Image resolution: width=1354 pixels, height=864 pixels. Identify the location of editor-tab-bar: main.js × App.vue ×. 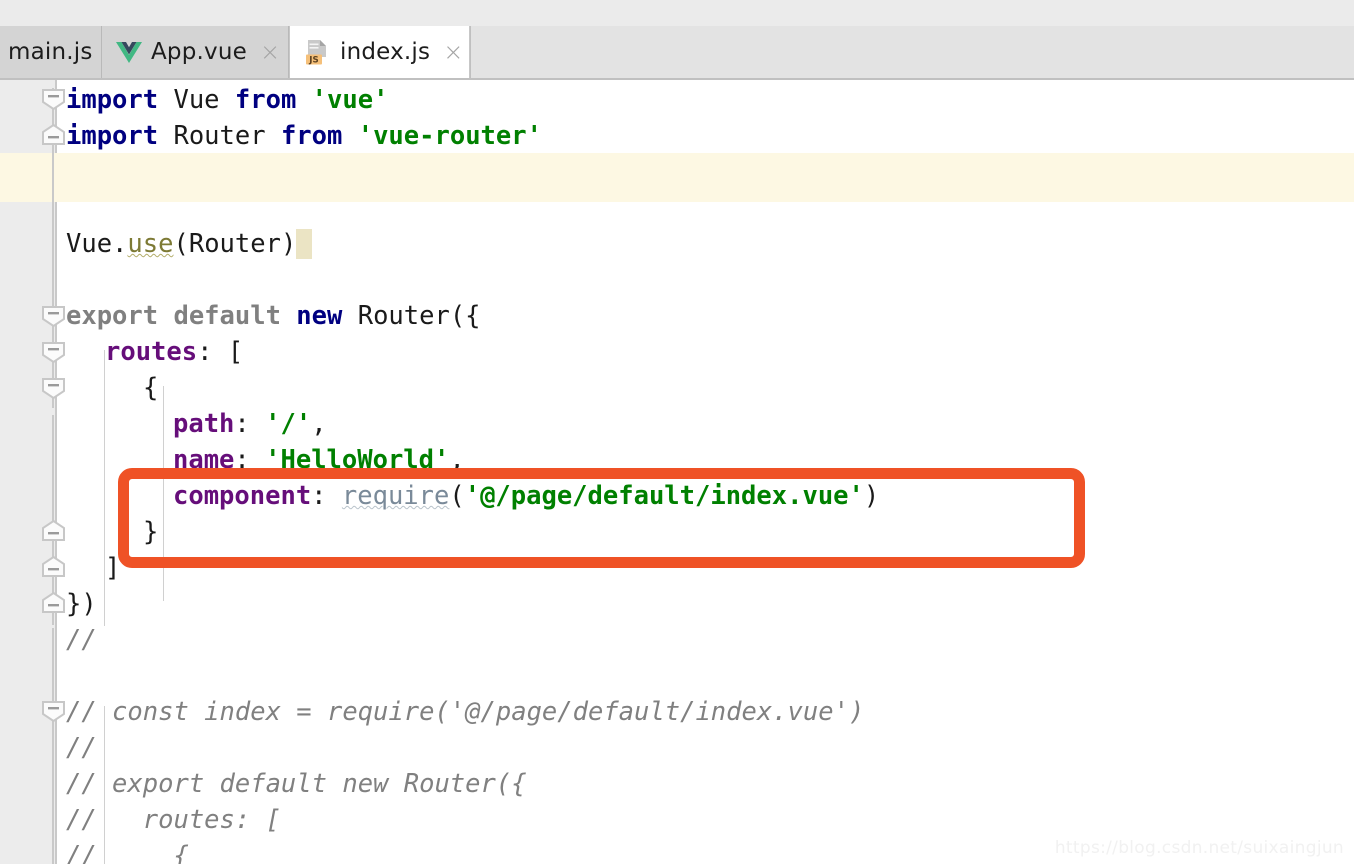
(677, 40).